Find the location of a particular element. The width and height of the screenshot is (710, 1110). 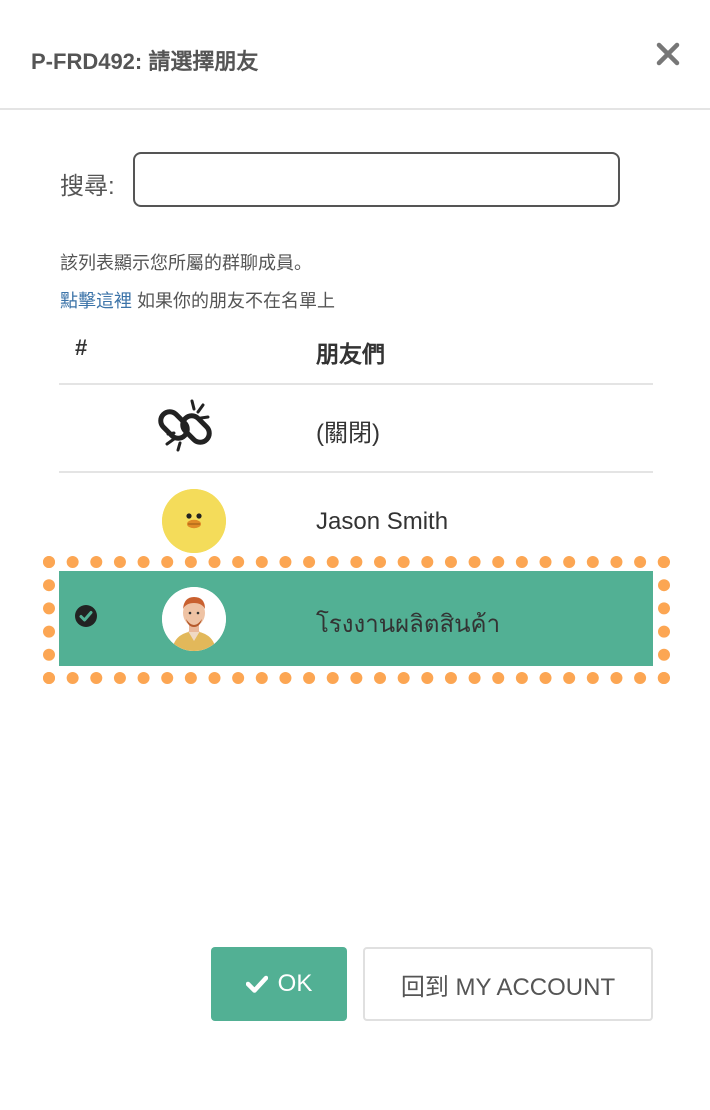

info-text-2: 點擊這裡 如果你的朋友不在名單上 is located at coordinates (197, 300).